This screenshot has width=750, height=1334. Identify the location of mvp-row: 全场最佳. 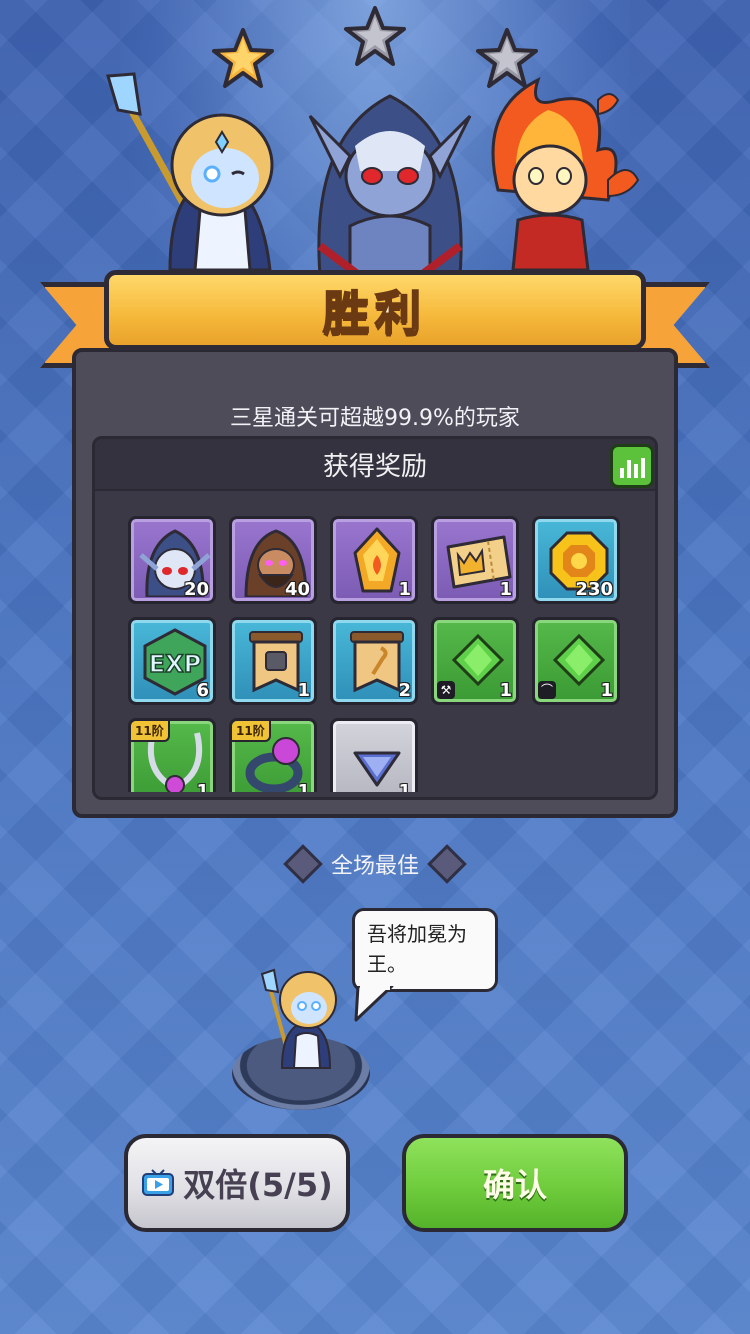
(375, 864).